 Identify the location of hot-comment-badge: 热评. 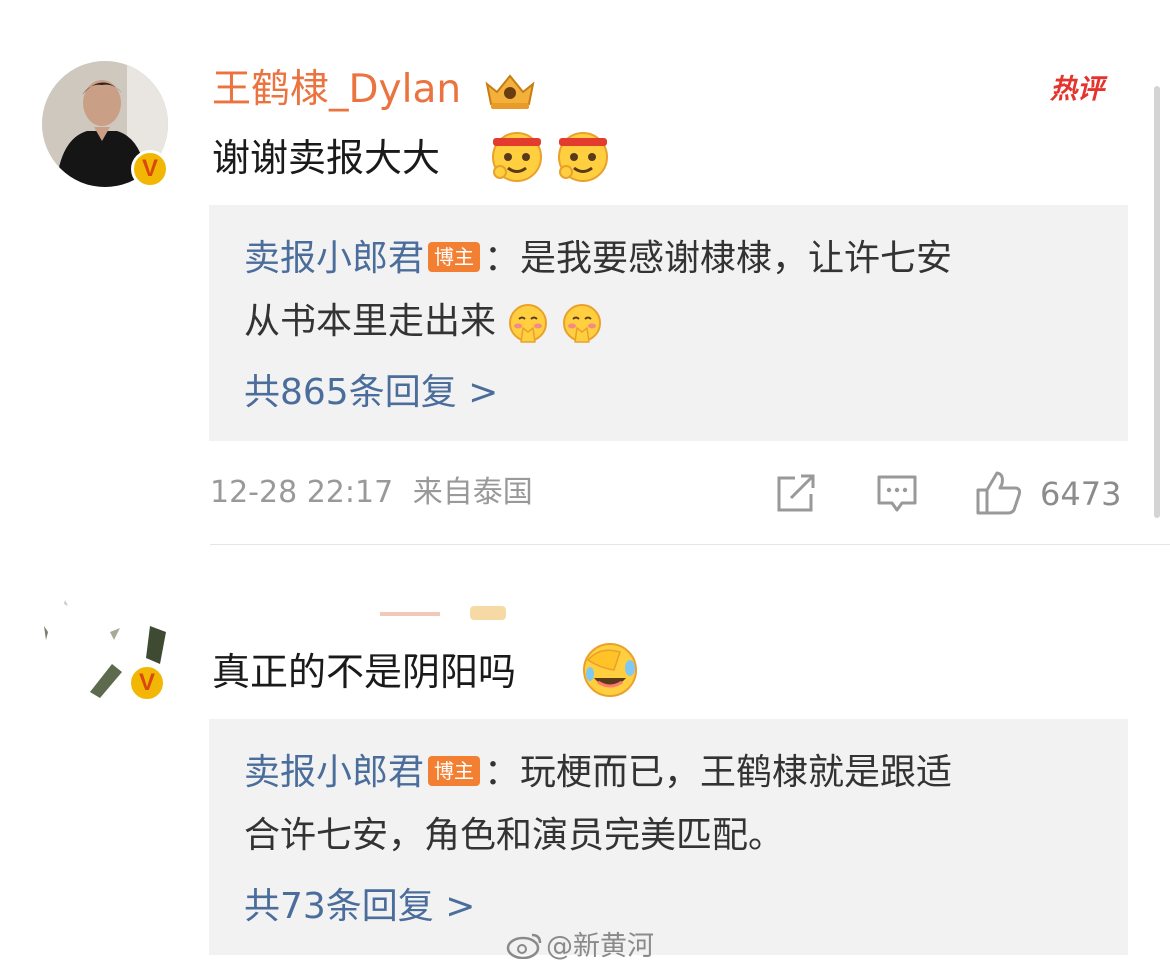
(1077, 89).